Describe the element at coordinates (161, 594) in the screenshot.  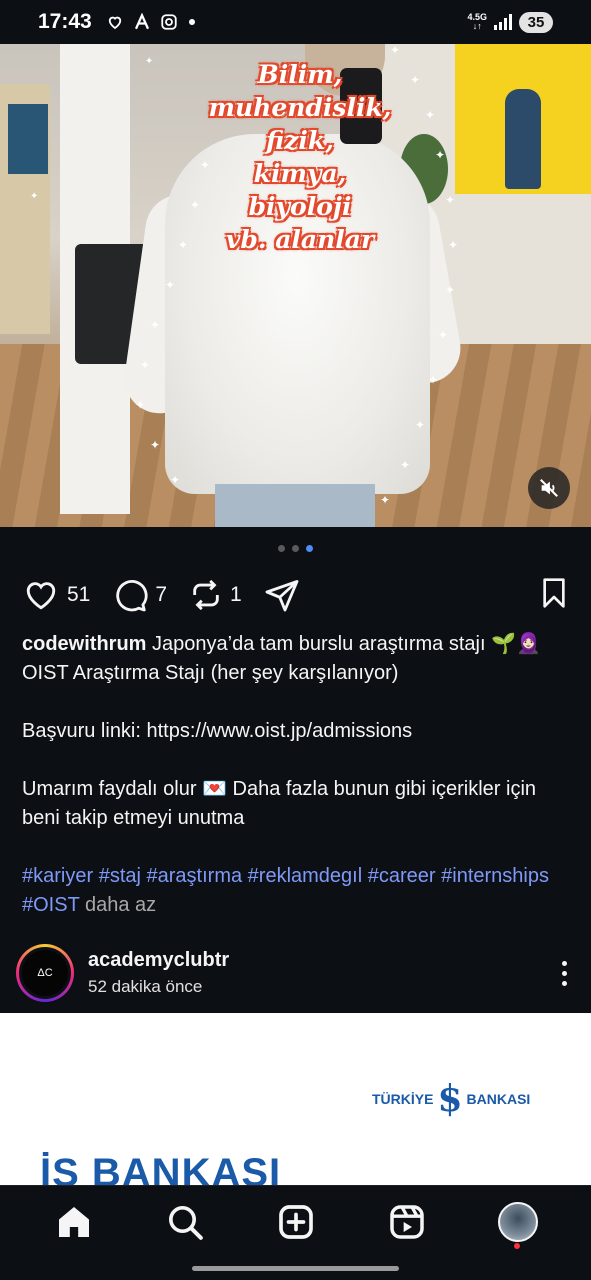
I see `comment-count: 7` at that location.